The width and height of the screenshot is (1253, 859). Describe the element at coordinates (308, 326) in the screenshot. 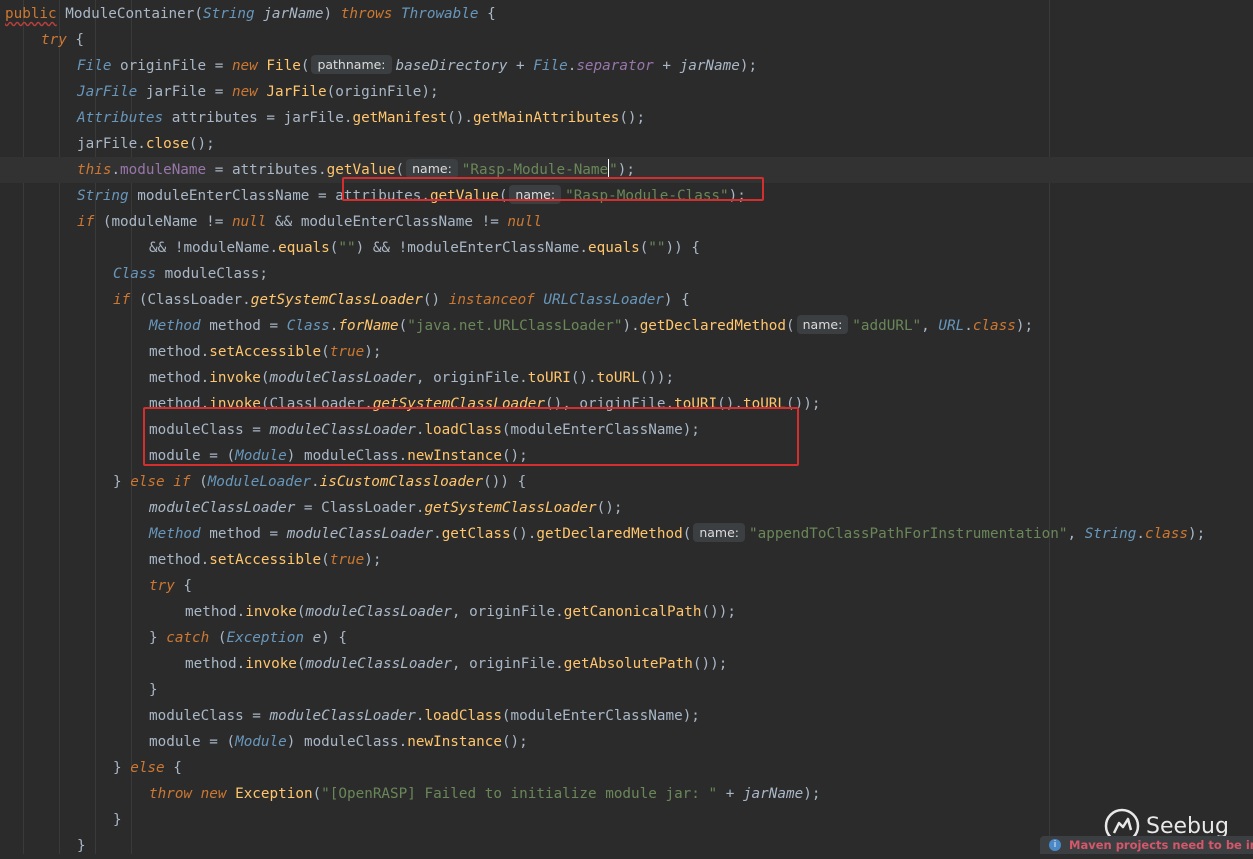

I see `code-token: Class` at that location.